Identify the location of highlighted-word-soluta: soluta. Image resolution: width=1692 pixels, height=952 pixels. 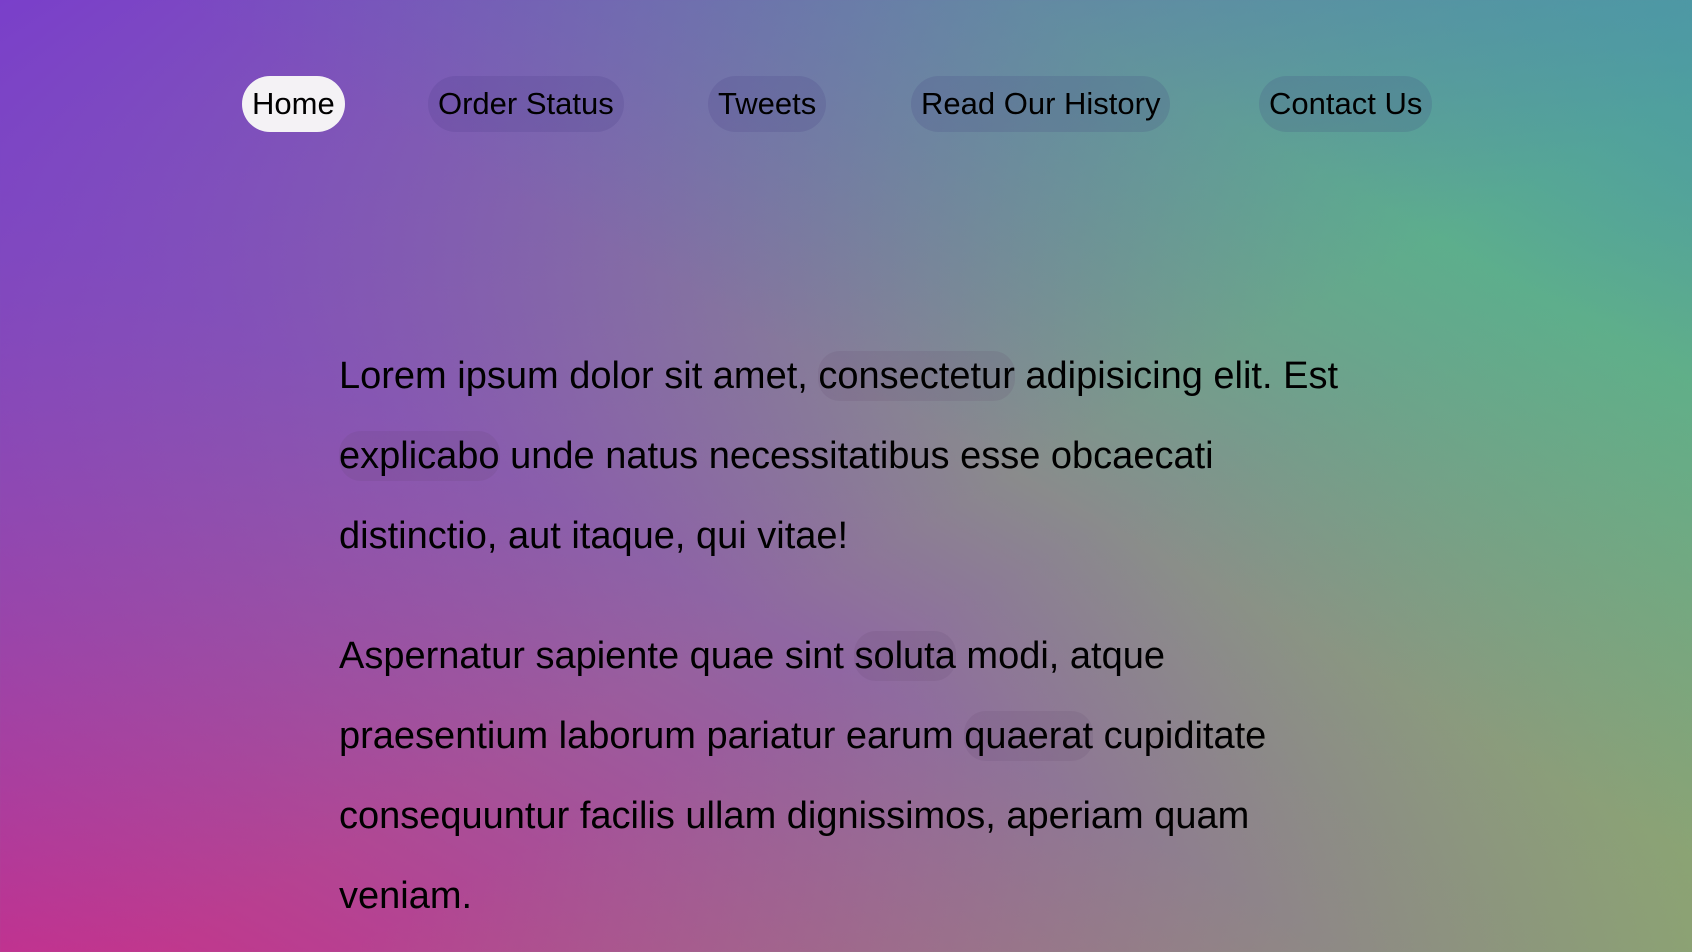
(905, 656).